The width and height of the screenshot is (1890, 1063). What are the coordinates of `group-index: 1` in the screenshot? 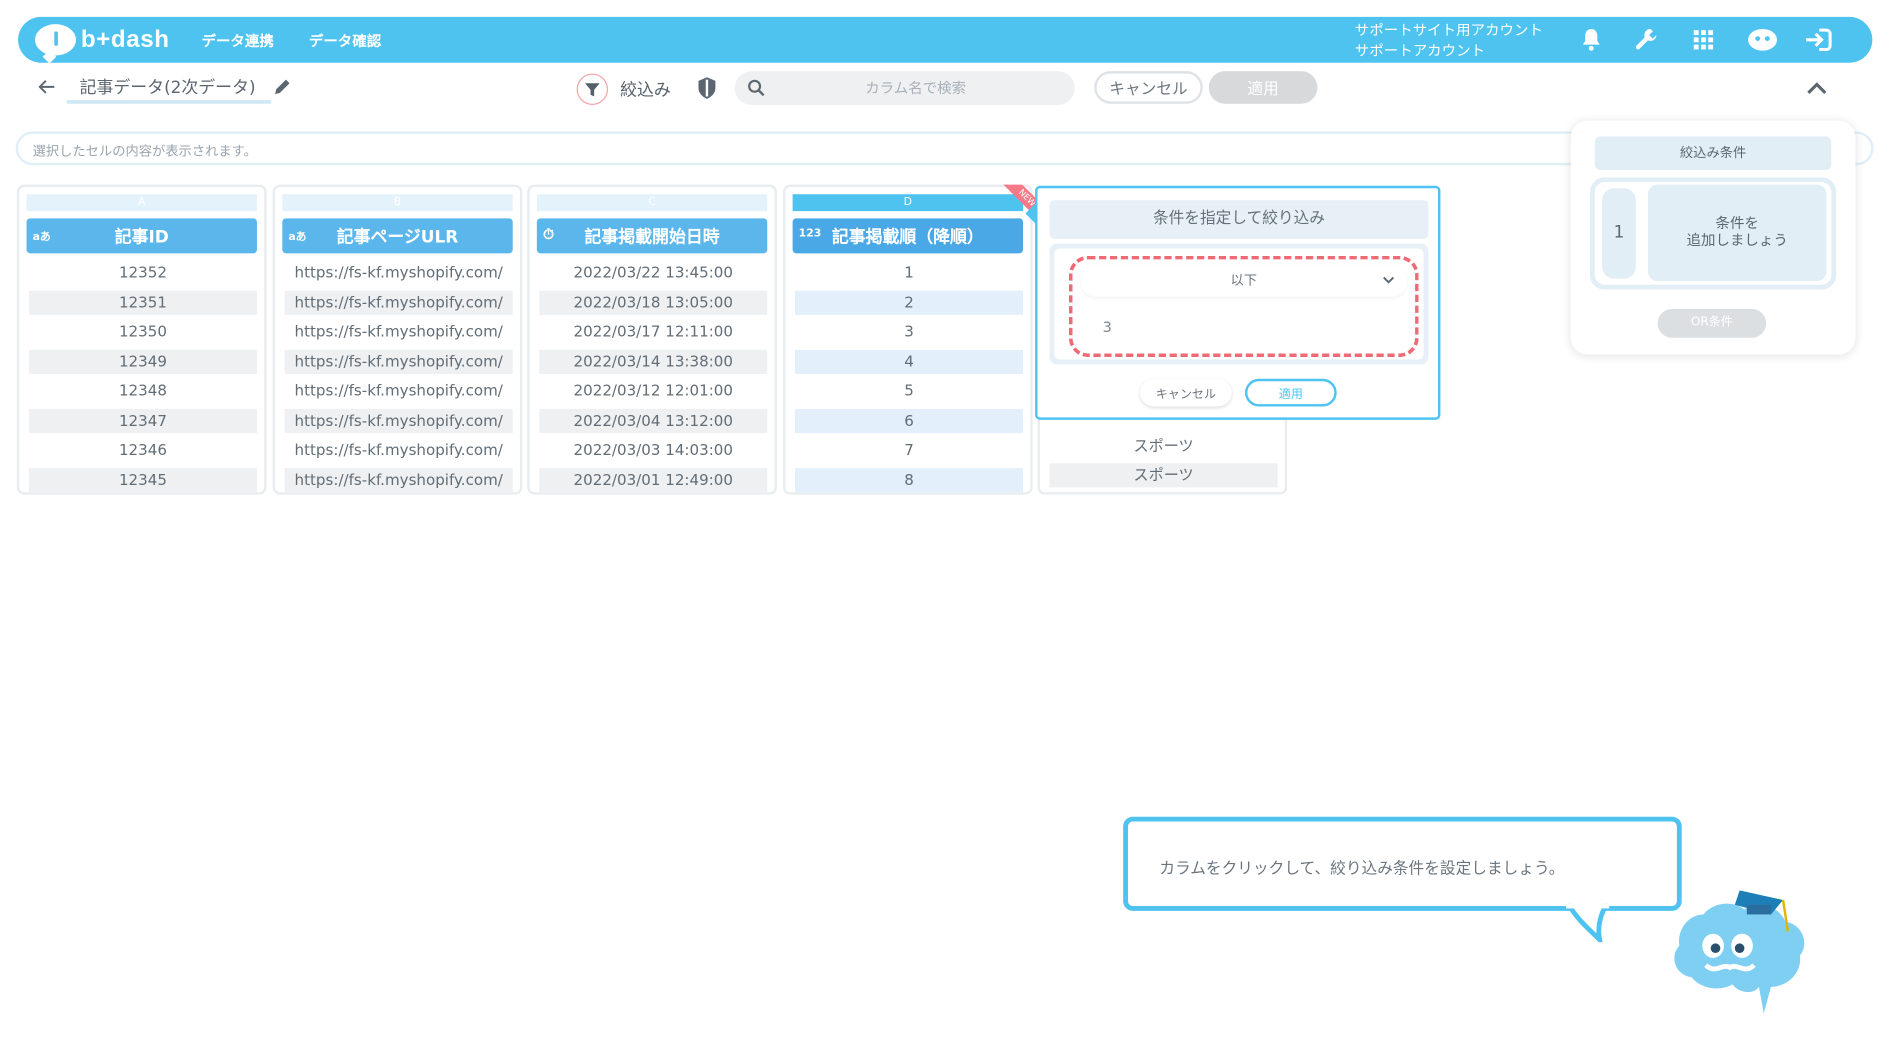 It's located at (1619, 233).